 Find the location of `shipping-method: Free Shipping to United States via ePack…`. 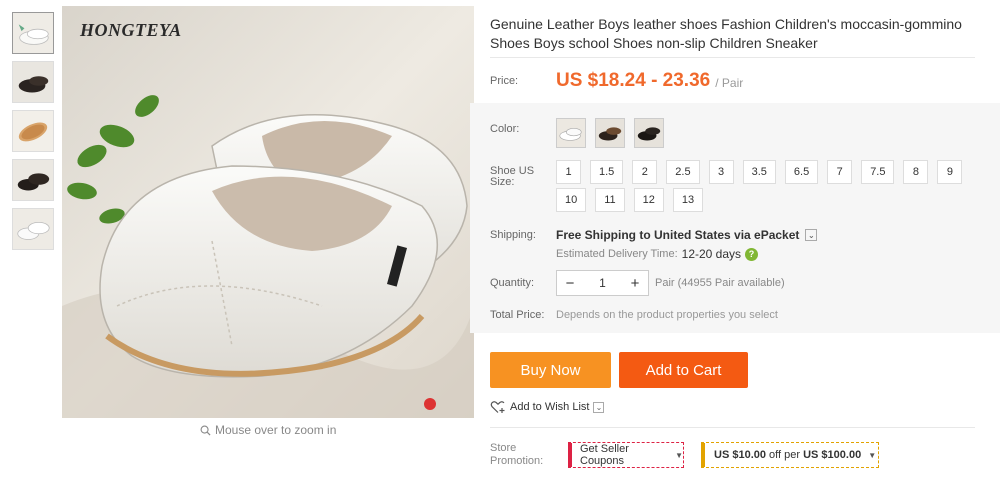

shipping-method: Free Shipping to United States via ePack… is located at coordinates (678, 235).